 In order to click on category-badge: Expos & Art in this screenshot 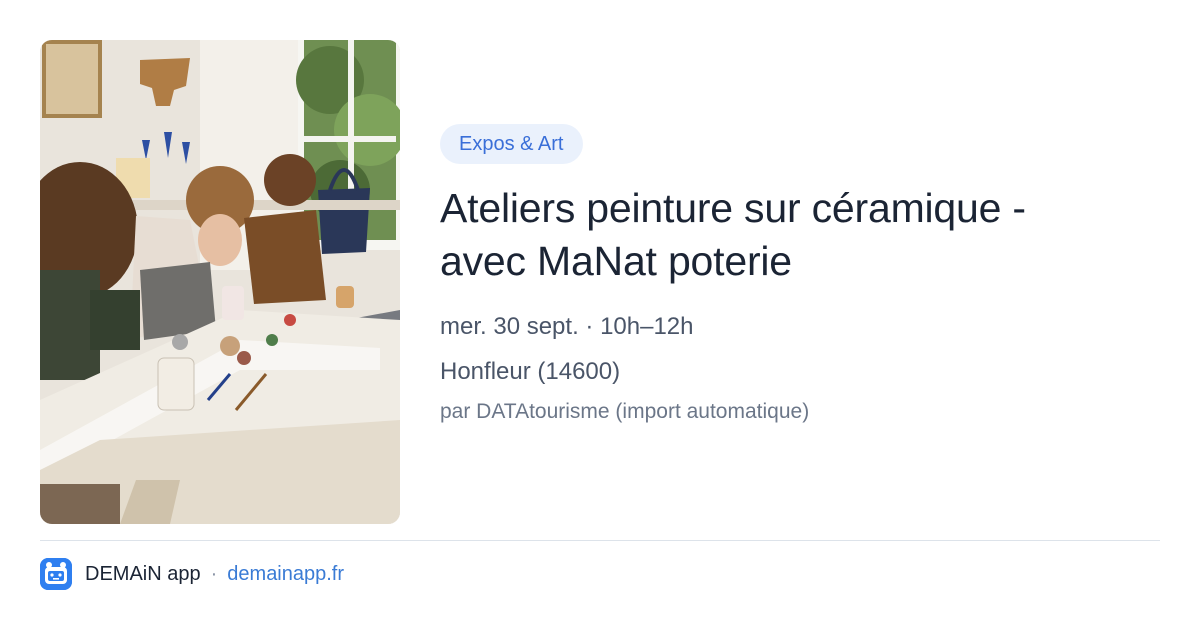, I will do `click(511, 144)`.